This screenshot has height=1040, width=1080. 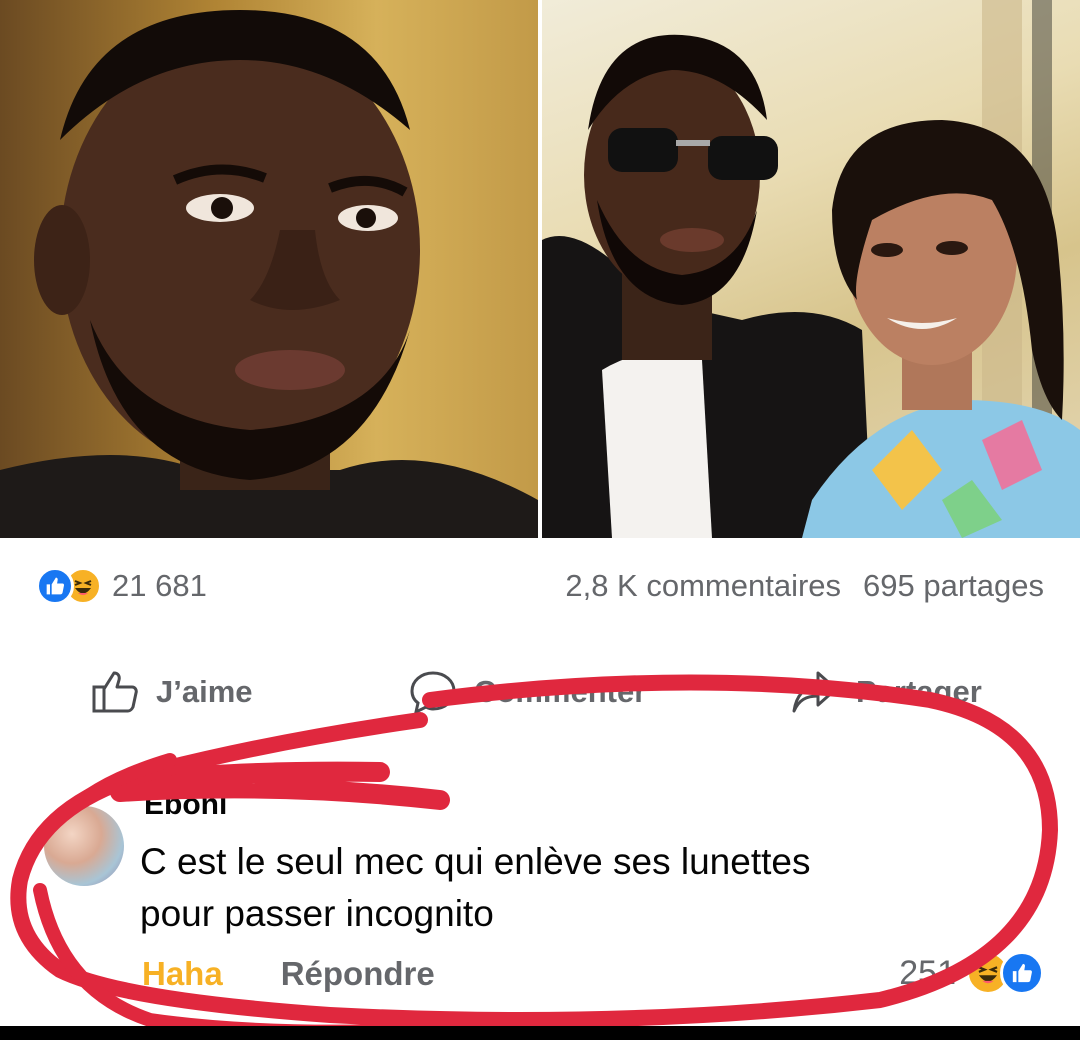 I want to click on bottom-strip, so click(x=540, y=1033).